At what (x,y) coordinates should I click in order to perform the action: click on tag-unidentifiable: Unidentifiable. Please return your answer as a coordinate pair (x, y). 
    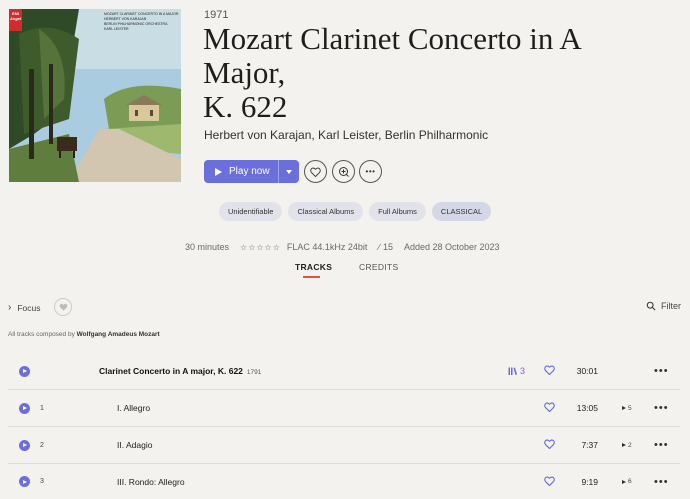
    Looking at the image, I should click on (251, 211).